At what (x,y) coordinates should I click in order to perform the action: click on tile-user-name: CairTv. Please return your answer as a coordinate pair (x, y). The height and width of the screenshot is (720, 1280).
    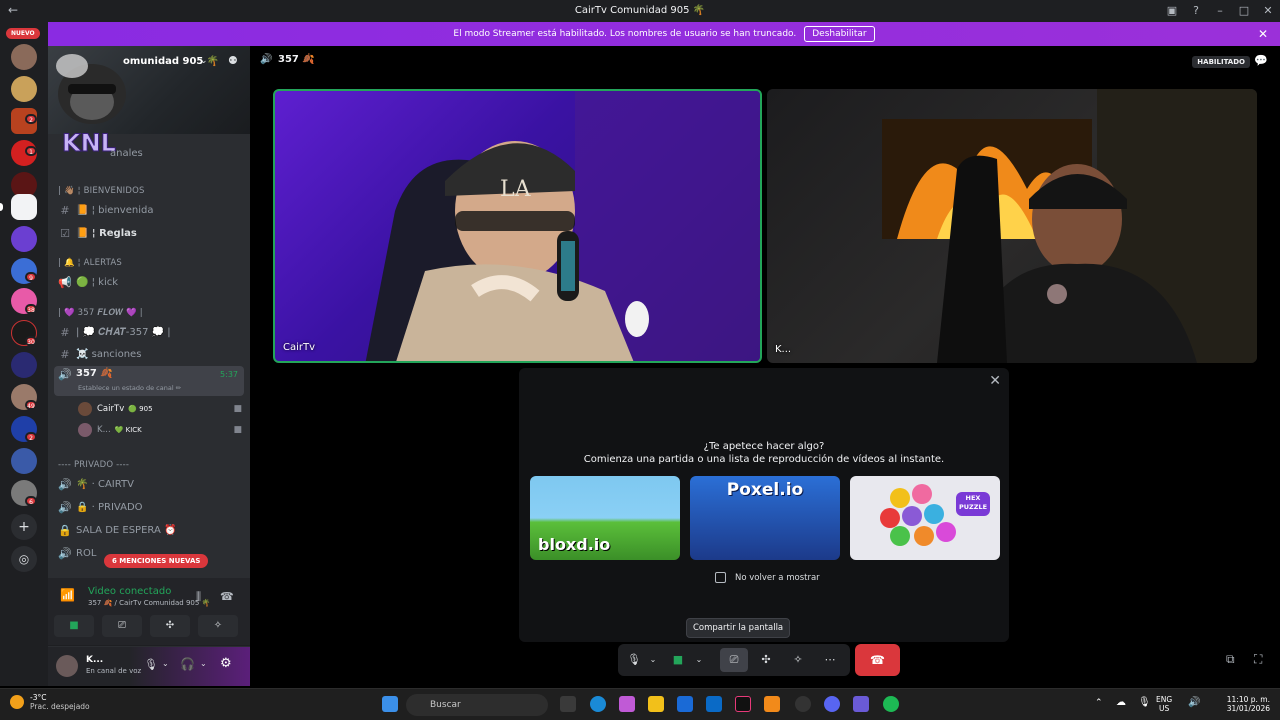
    Looking at the image, I should click on (299, 347).